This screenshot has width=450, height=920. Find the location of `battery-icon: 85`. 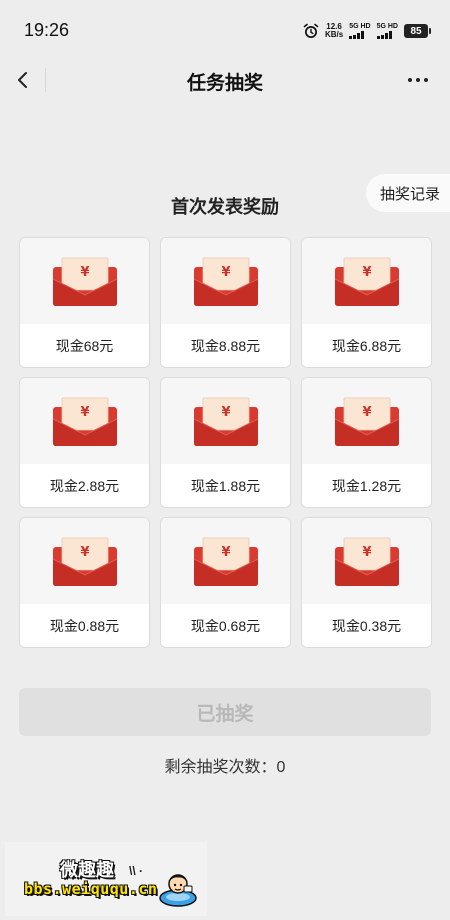

battery-icon: 85 is located at coordinates (417, 31).